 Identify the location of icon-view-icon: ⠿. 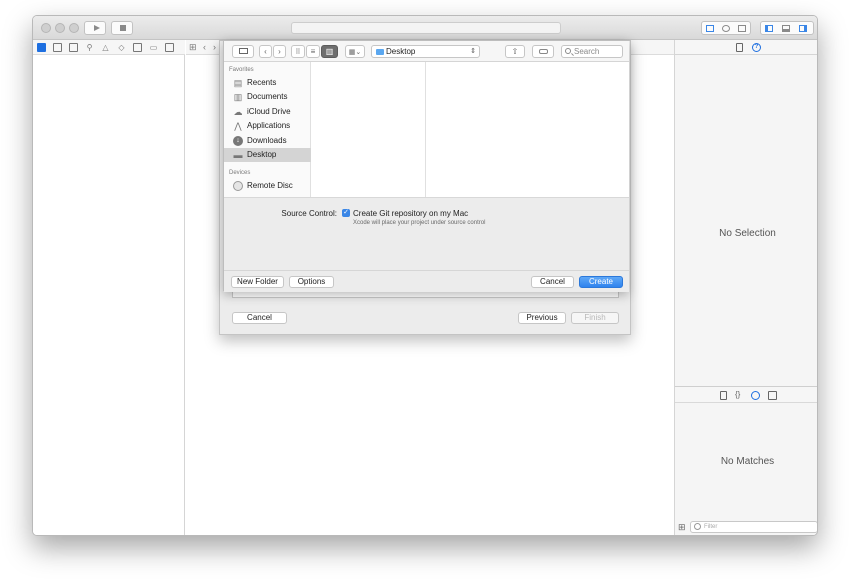
(298, 52).